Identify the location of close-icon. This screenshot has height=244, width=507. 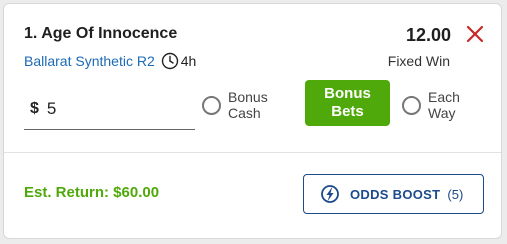
(475, 34).